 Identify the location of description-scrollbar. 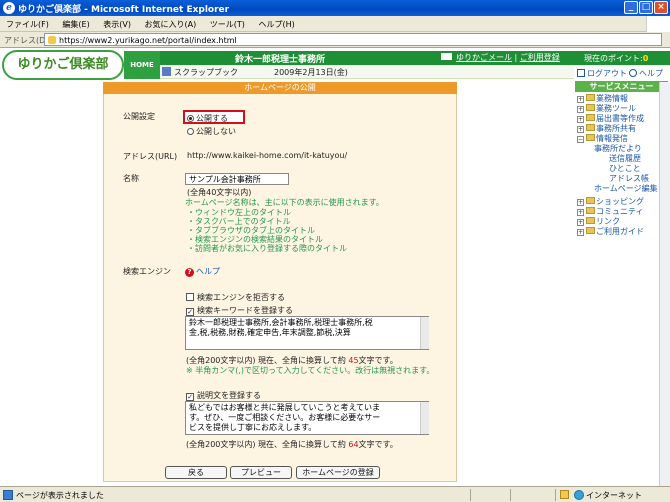
(424, 418).